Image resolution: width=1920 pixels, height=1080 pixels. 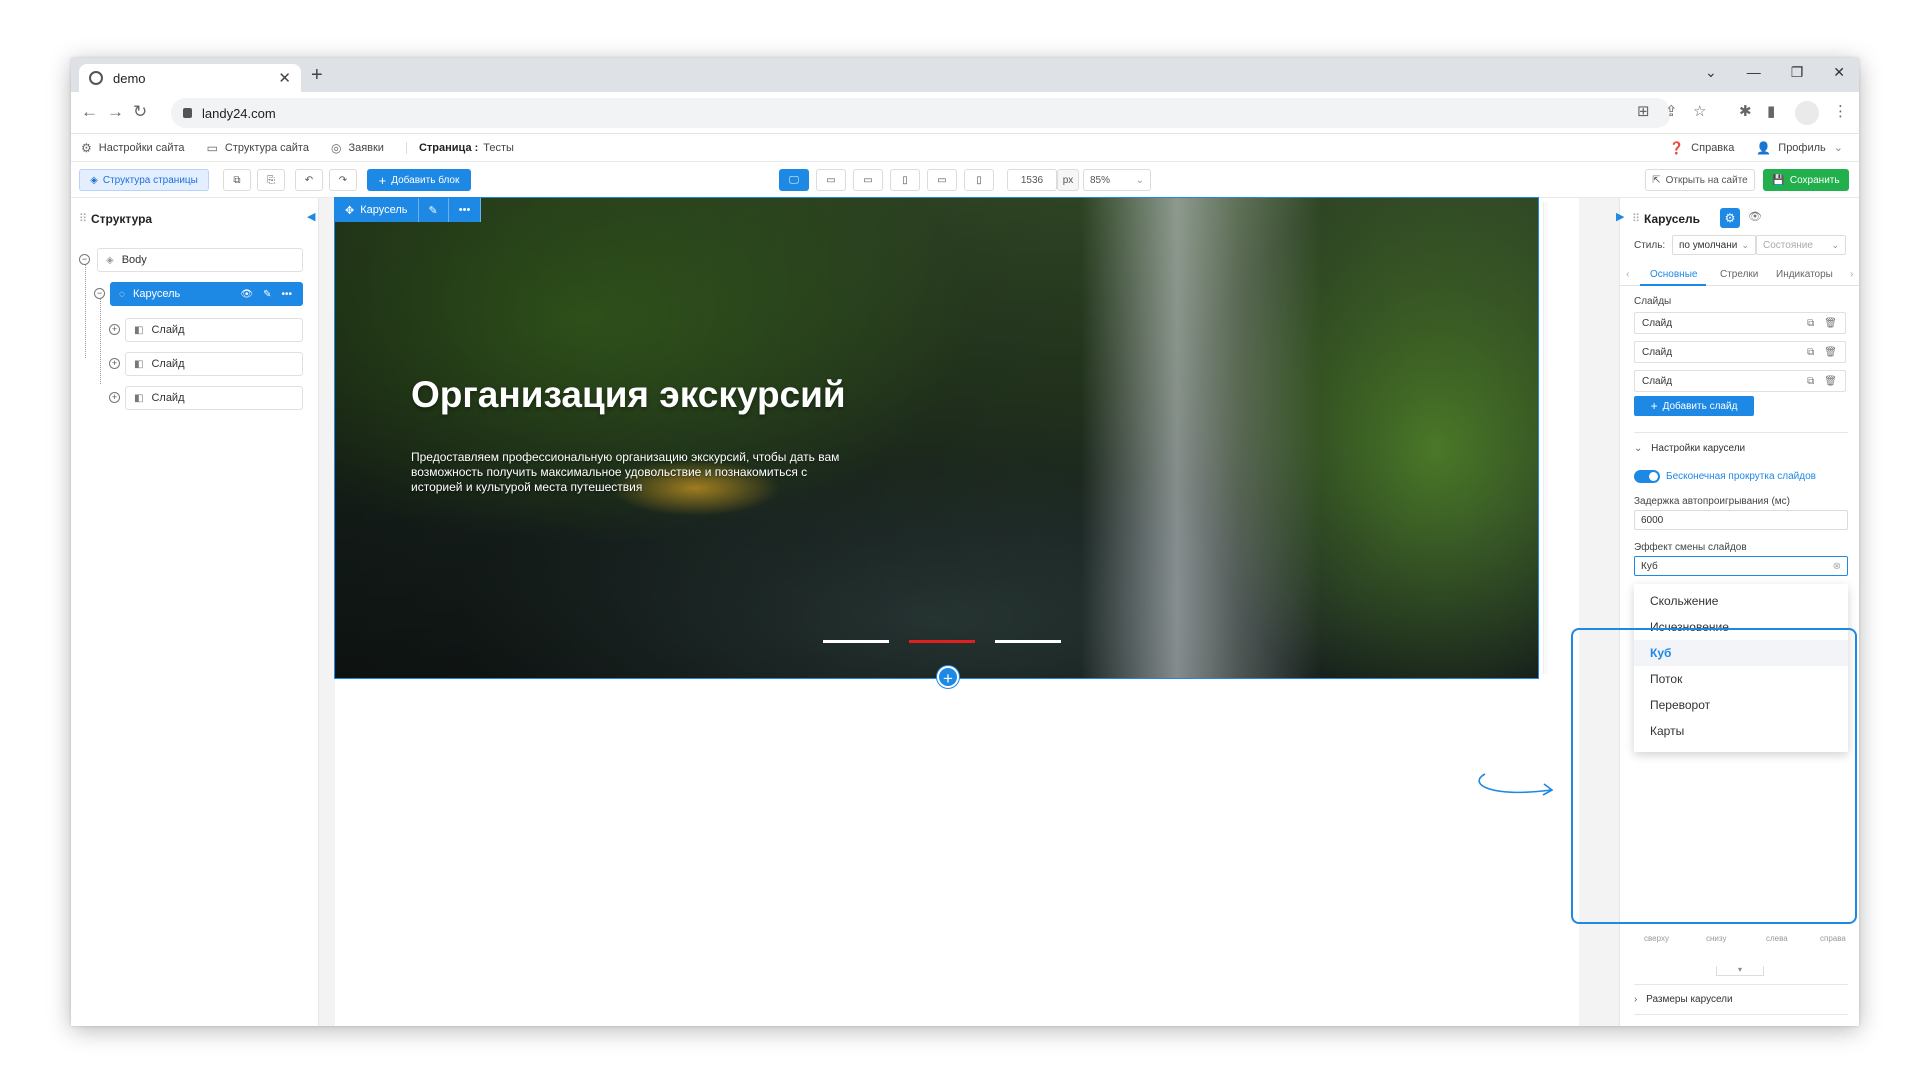 I want to click on share-icon: ⇪, so click(x=1671, y=111).